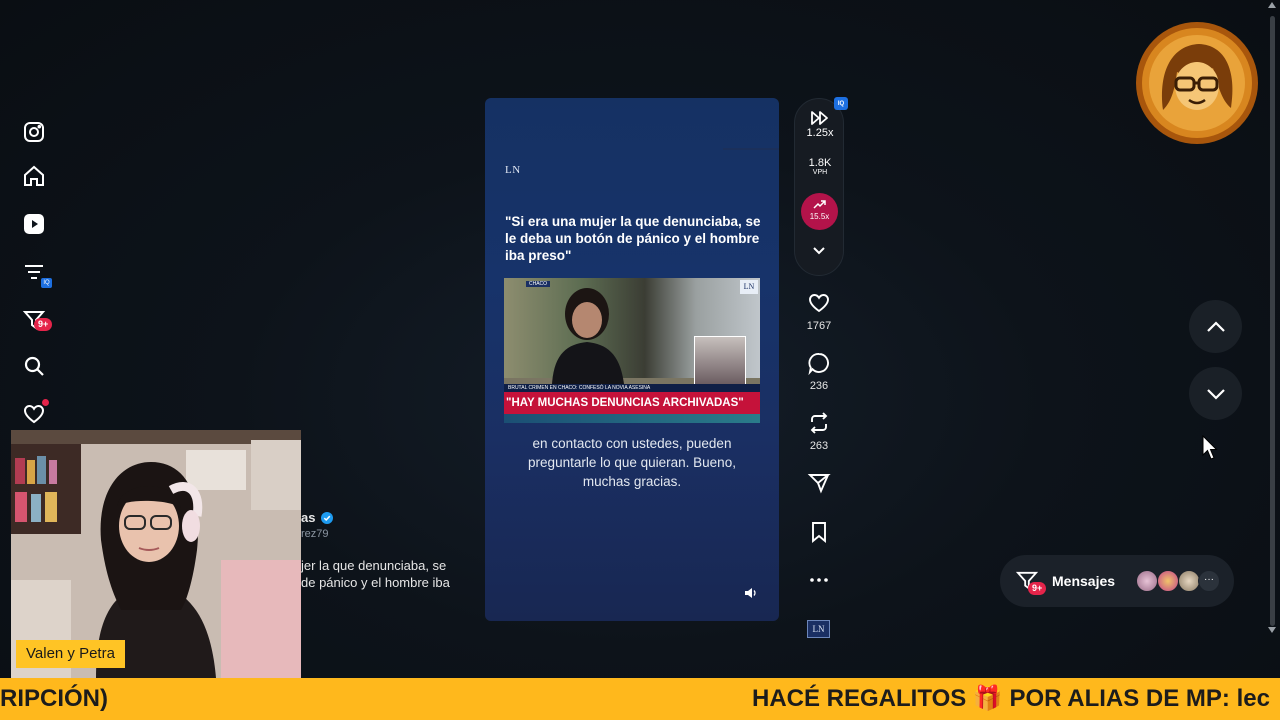 The width and height of the screenshot is (1280, 720). I want to click on clip-logo: LN, so click(749, 287).